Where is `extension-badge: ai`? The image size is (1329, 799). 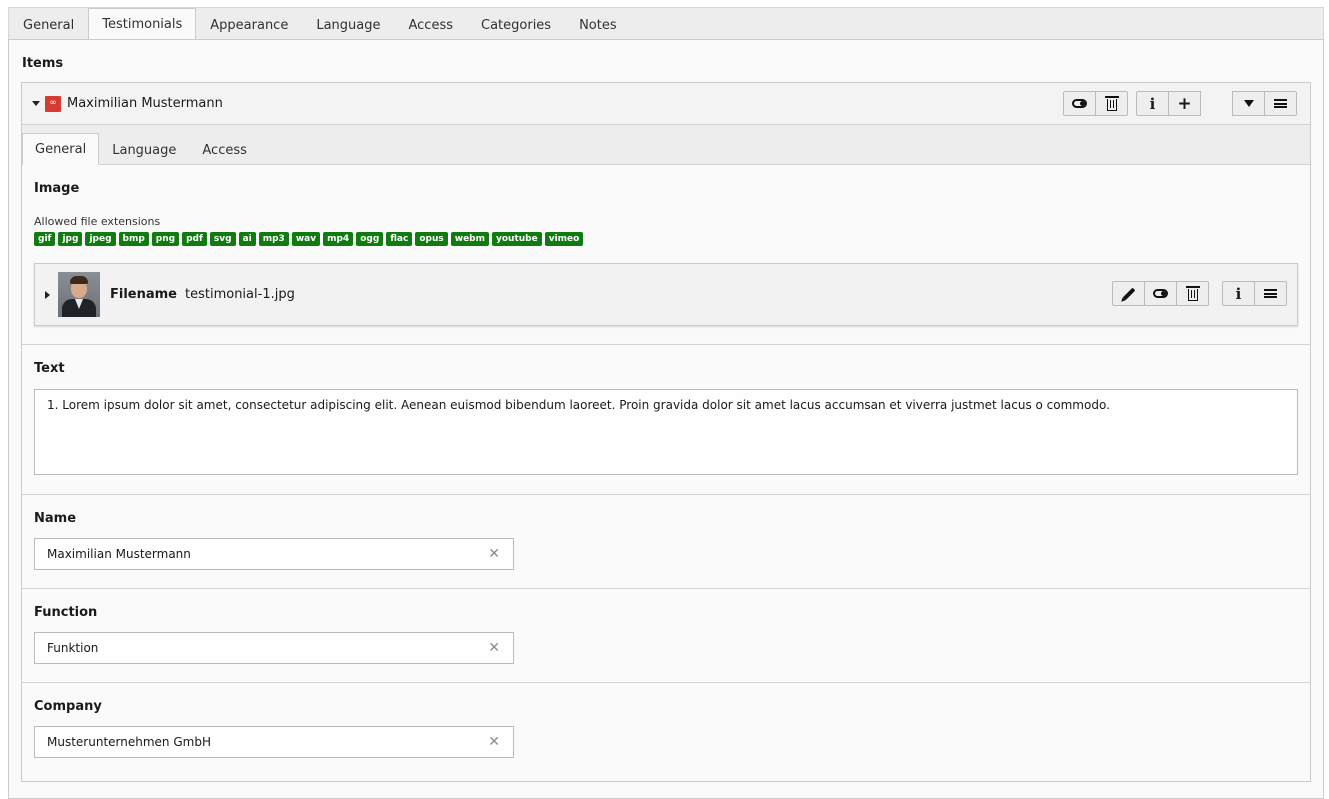
extension-badge: ai is located at coordinates (247, 239).